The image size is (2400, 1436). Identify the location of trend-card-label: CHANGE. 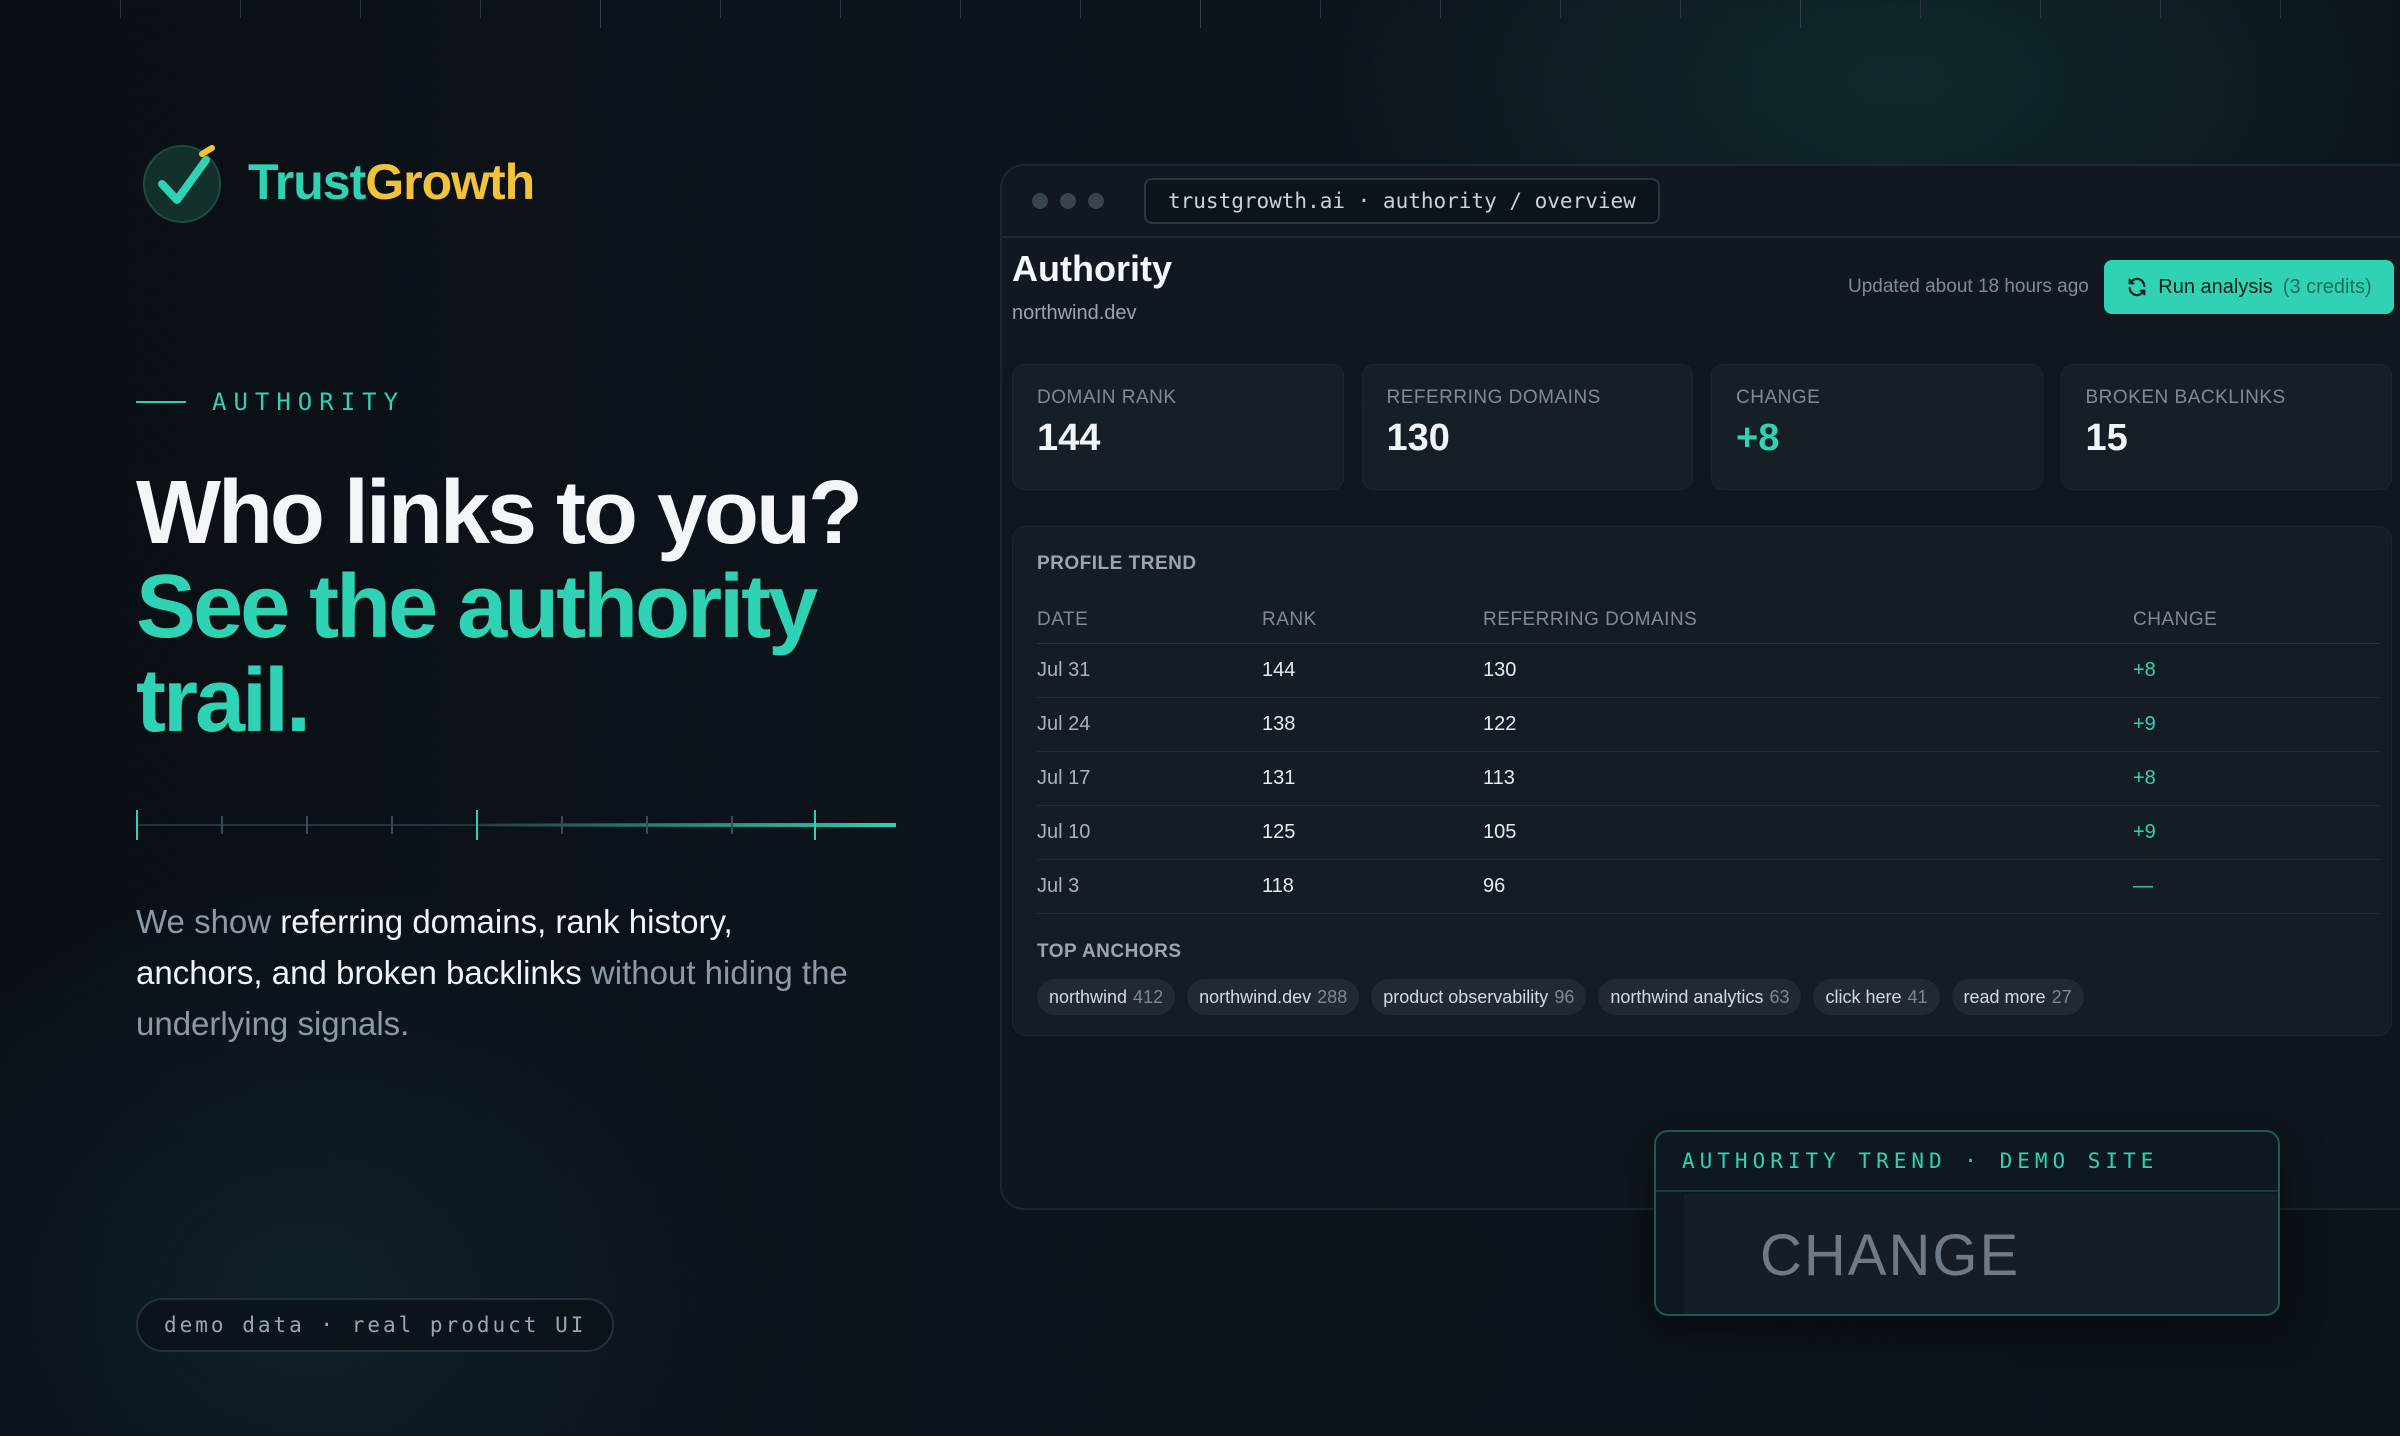
(1890, 1255).